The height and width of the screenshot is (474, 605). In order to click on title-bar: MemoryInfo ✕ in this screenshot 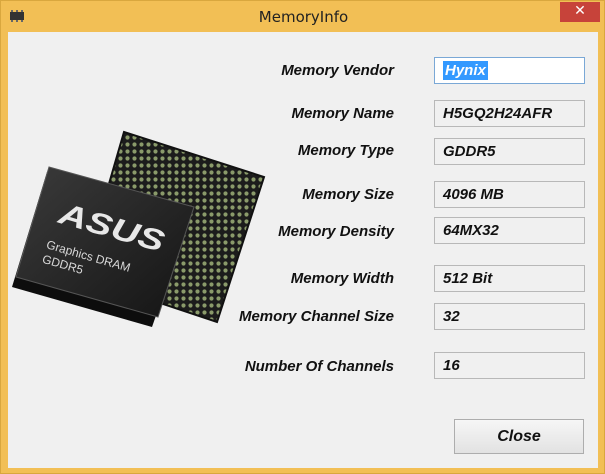, I will do `click(303, 16)`.